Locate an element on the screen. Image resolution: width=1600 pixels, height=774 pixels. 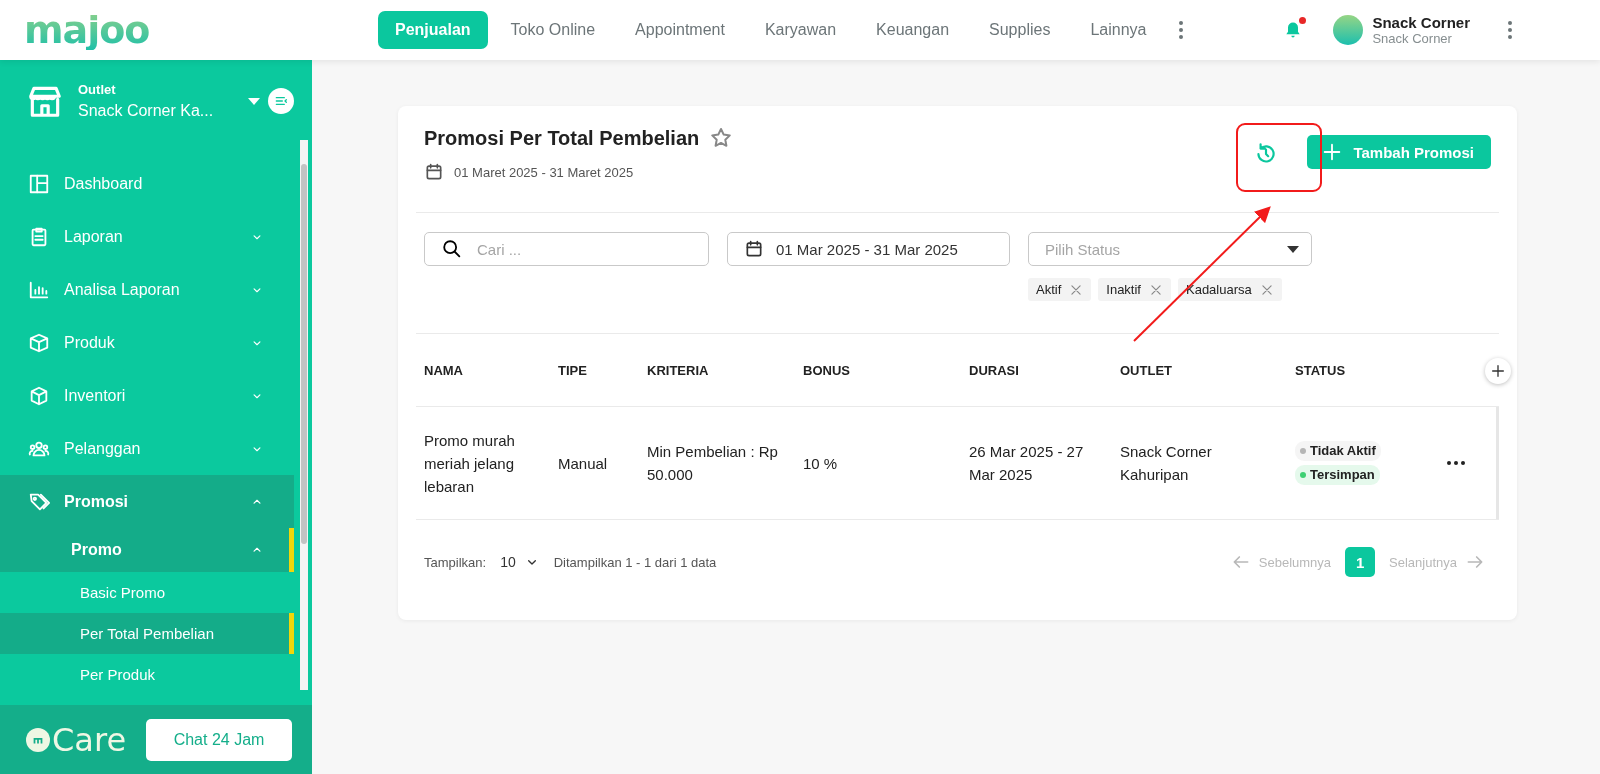
column-header: KRITERIA is located at coordinates (678, 370).